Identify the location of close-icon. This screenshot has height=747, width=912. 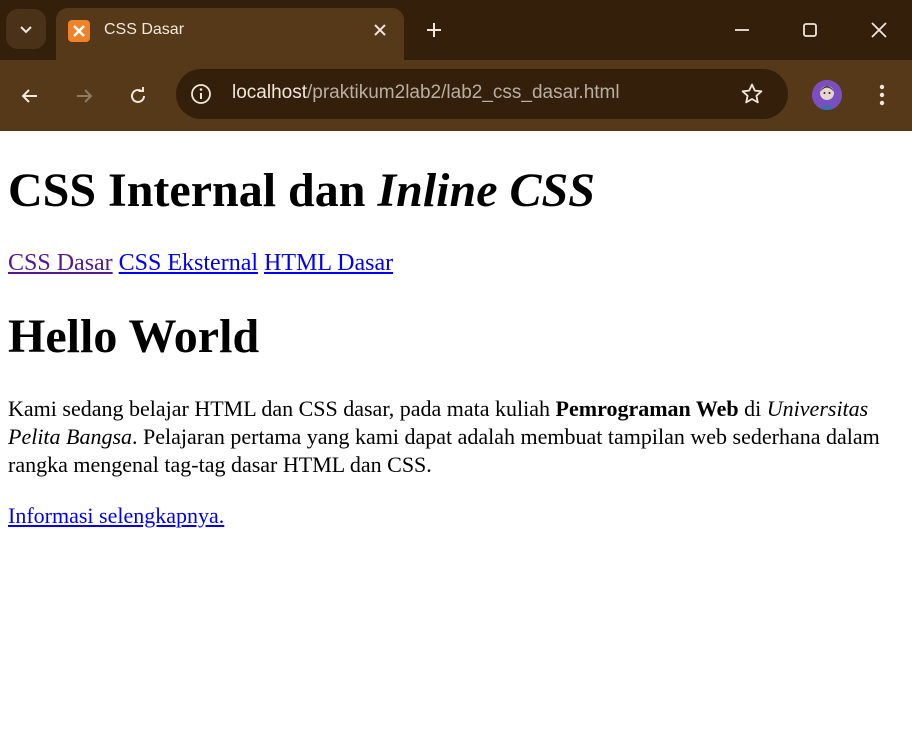
(879, 30).